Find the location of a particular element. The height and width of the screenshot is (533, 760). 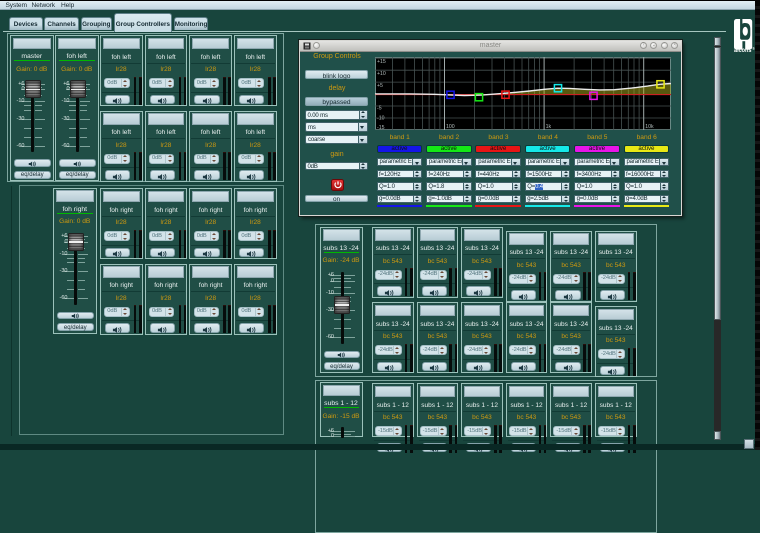

svg-text: +15 is located at coordinates (381, 62).